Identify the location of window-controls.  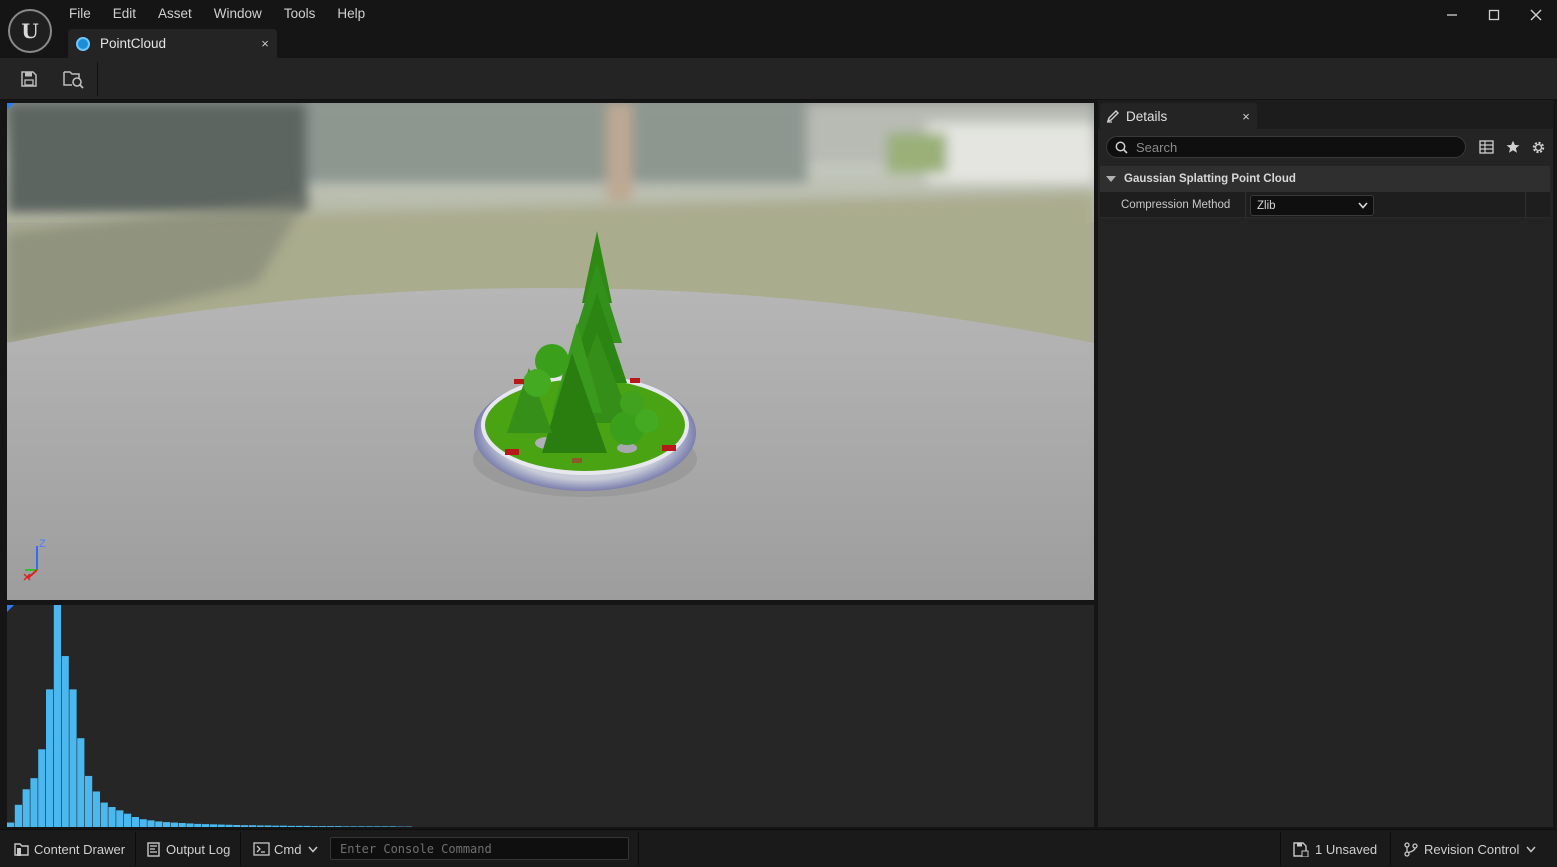
(1494, 15).